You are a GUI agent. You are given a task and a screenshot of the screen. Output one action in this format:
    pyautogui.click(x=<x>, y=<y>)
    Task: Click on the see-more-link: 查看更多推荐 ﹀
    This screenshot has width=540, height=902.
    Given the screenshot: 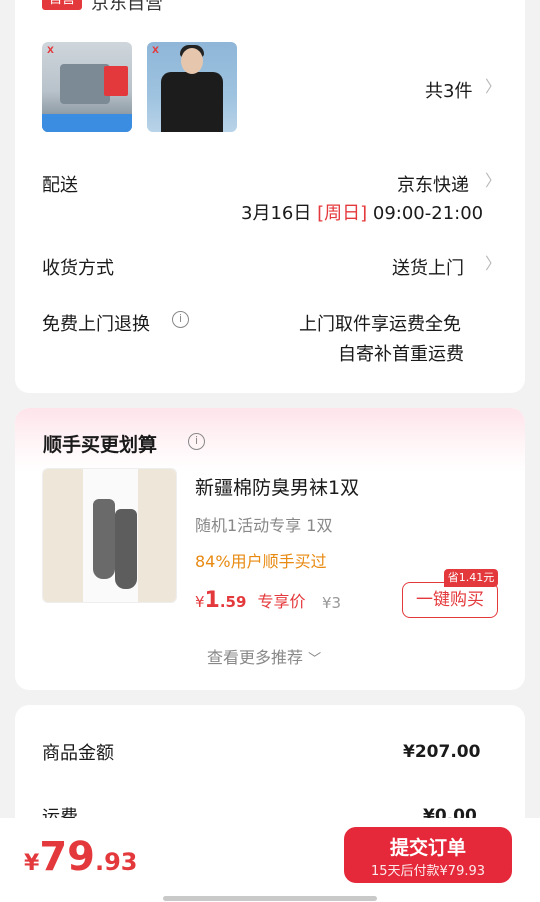 What is the action you would take?
    pyautogui.click(x=264, y=656)
    